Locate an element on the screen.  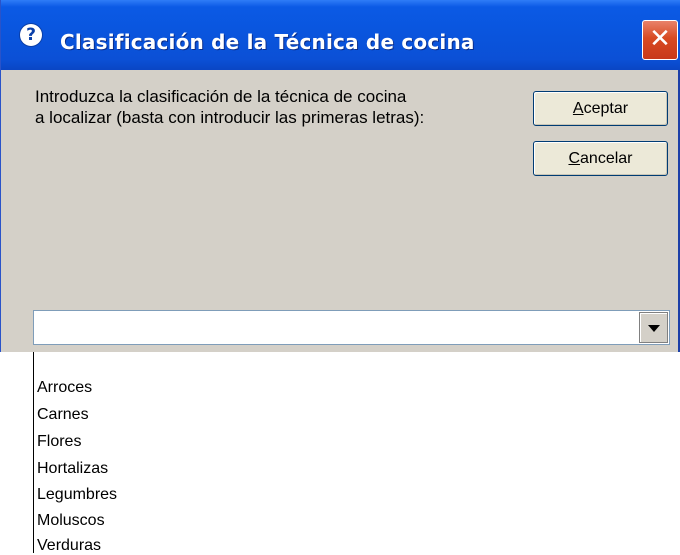
cancel-button: Cancelar is located at coordinates (600, 158).